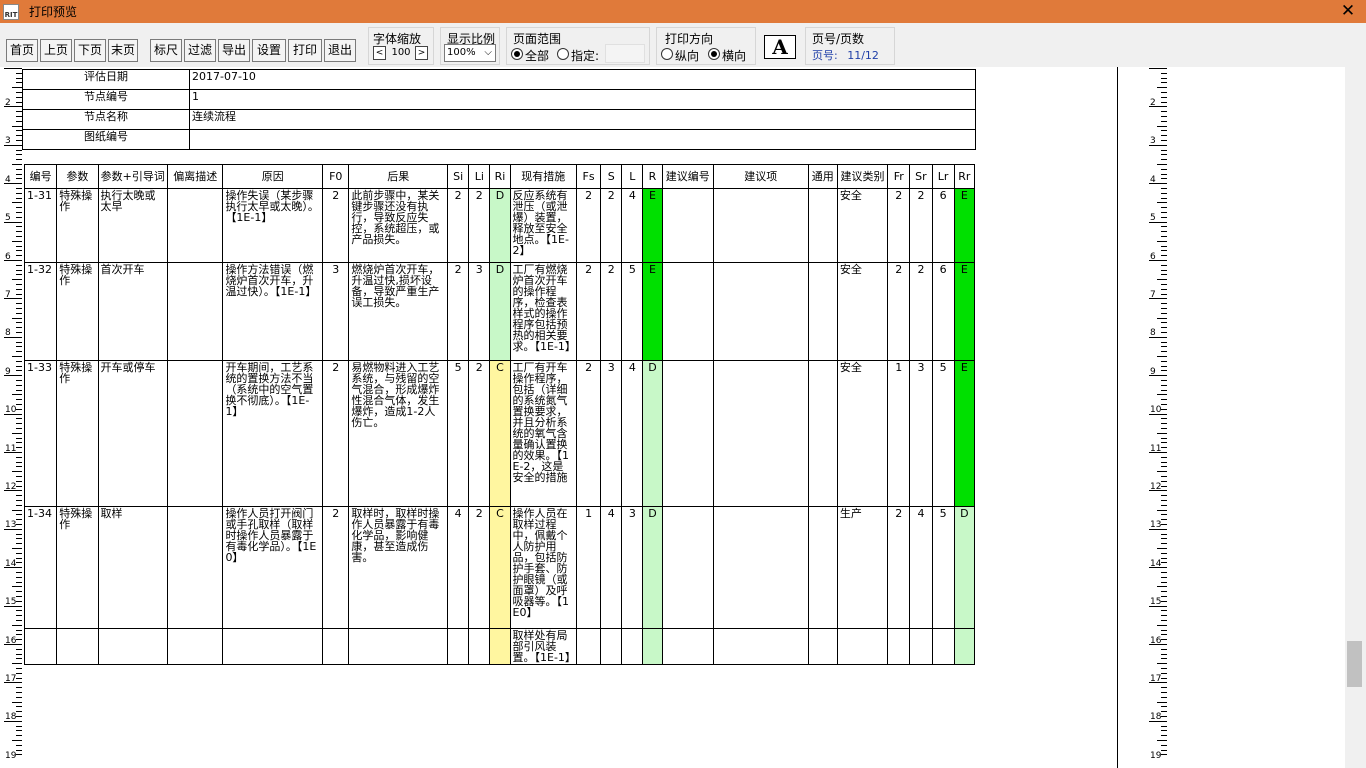 The width and height of the screenshot is (1366, 768). I want to click on orientation-group: 打印方向 纵向 横向, so click(706, 46).